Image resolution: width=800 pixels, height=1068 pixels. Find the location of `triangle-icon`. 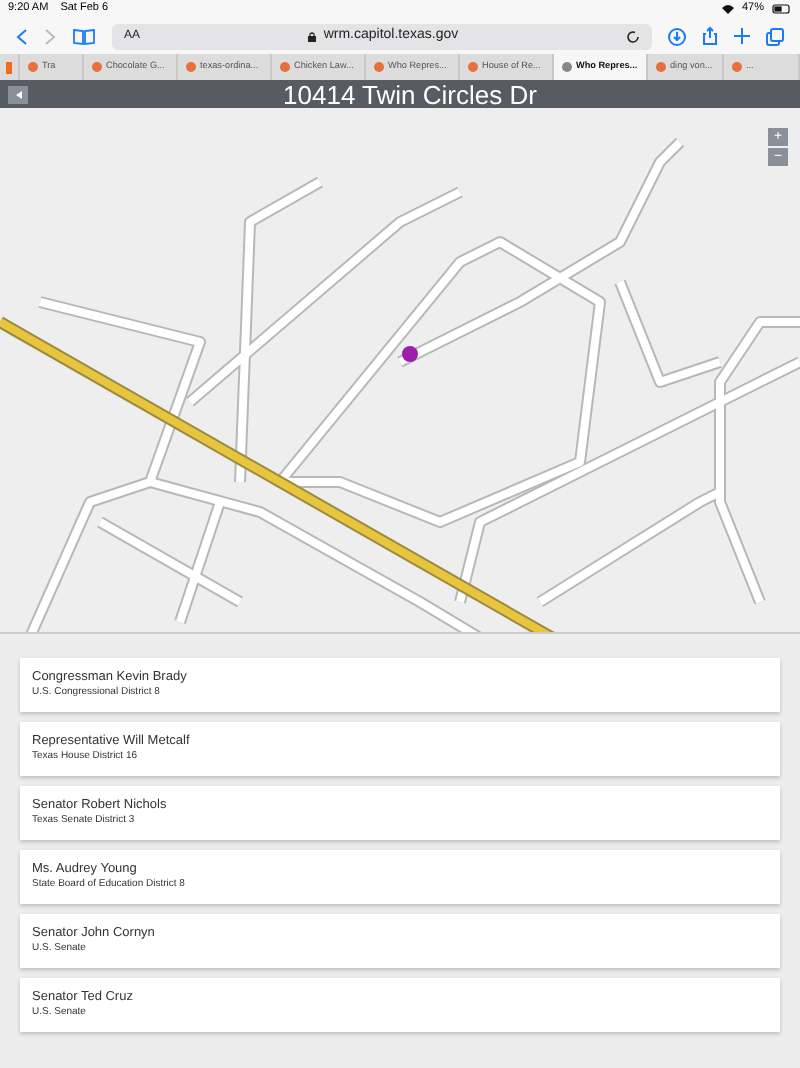

triangle-icon is located at coordinates (18, 94).